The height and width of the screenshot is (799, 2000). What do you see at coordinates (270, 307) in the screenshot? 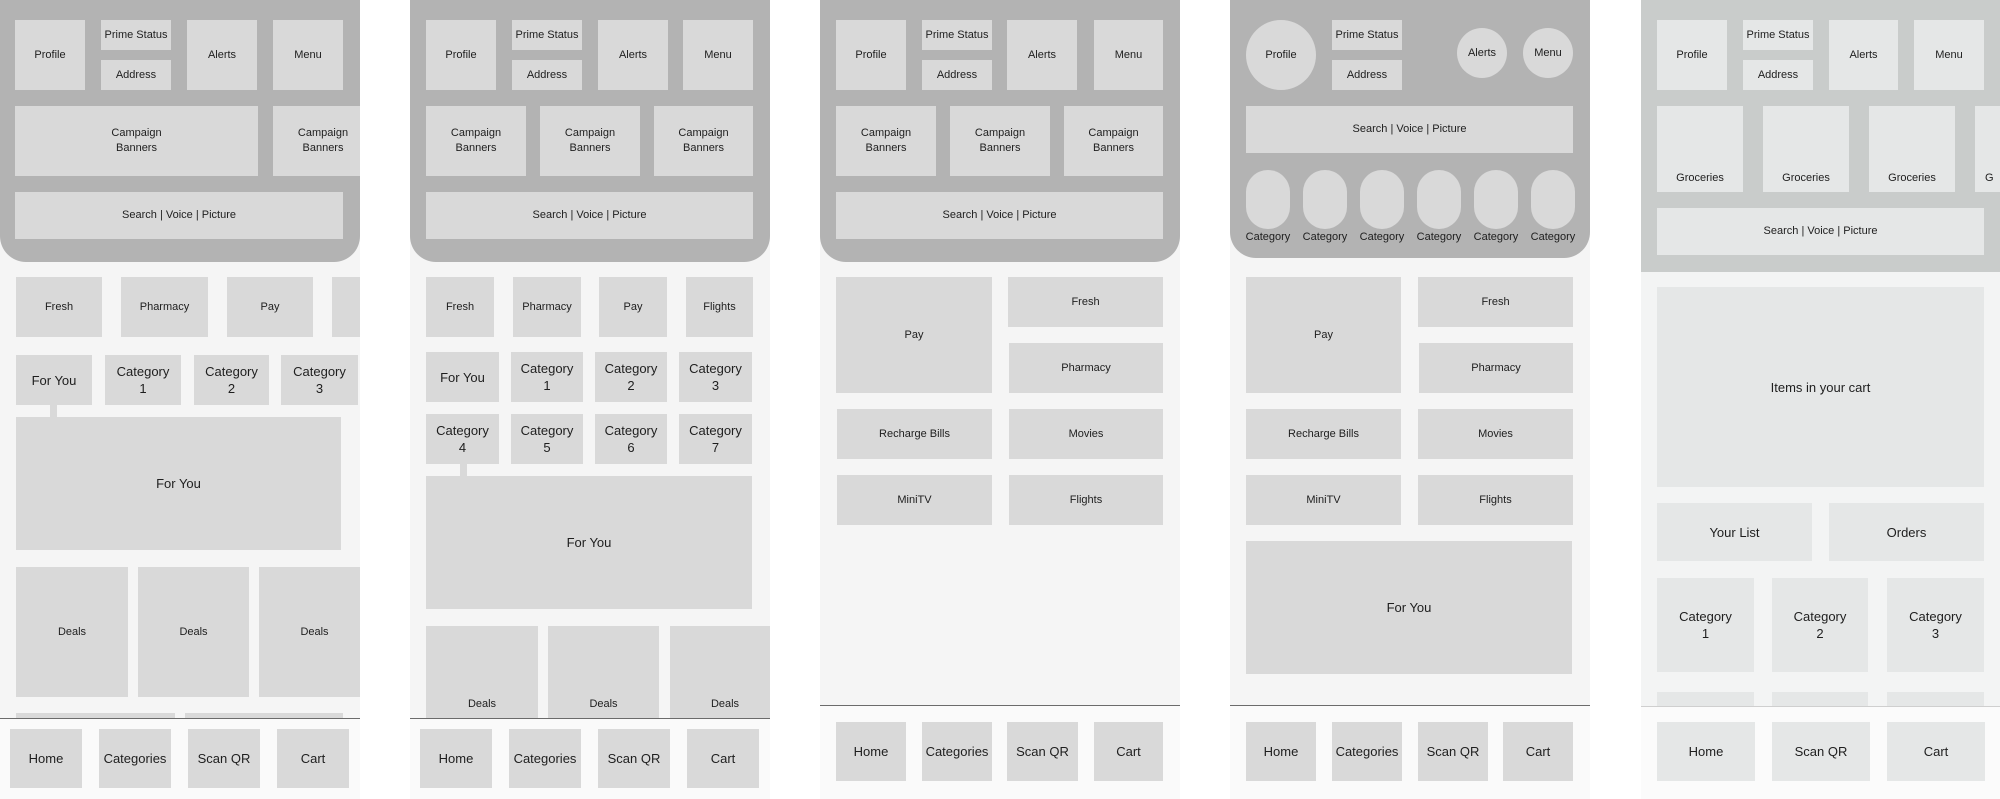
I see `quick-link-pay: Pay` at bounding box center [270, 307].